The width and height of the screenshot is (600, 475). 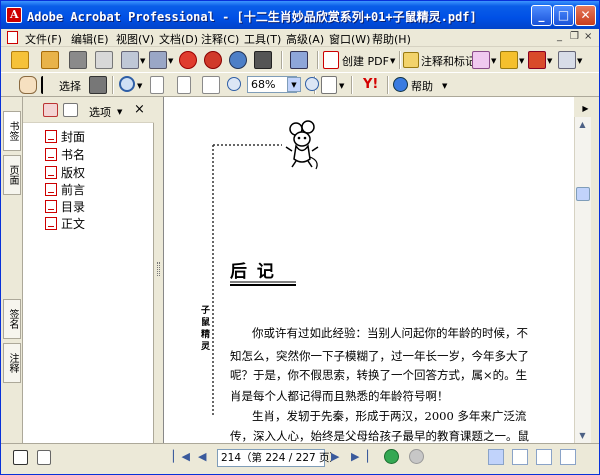 What do you see at coordinates (65, 136) in the screenshot?
I see `bookmark-item: 封面` at bounding box center [65, 136].